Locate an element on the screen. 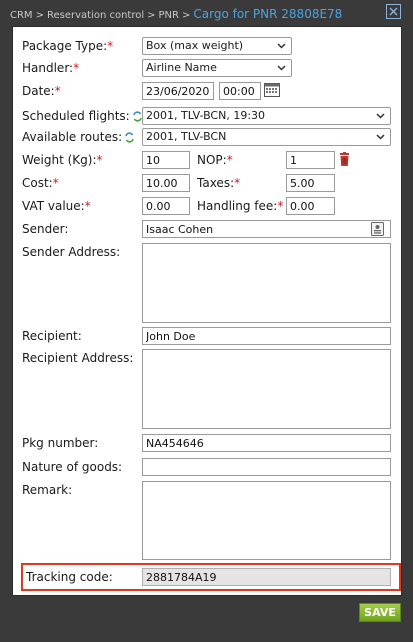  nature-of-goods-input is located at coordinates (266, 467).